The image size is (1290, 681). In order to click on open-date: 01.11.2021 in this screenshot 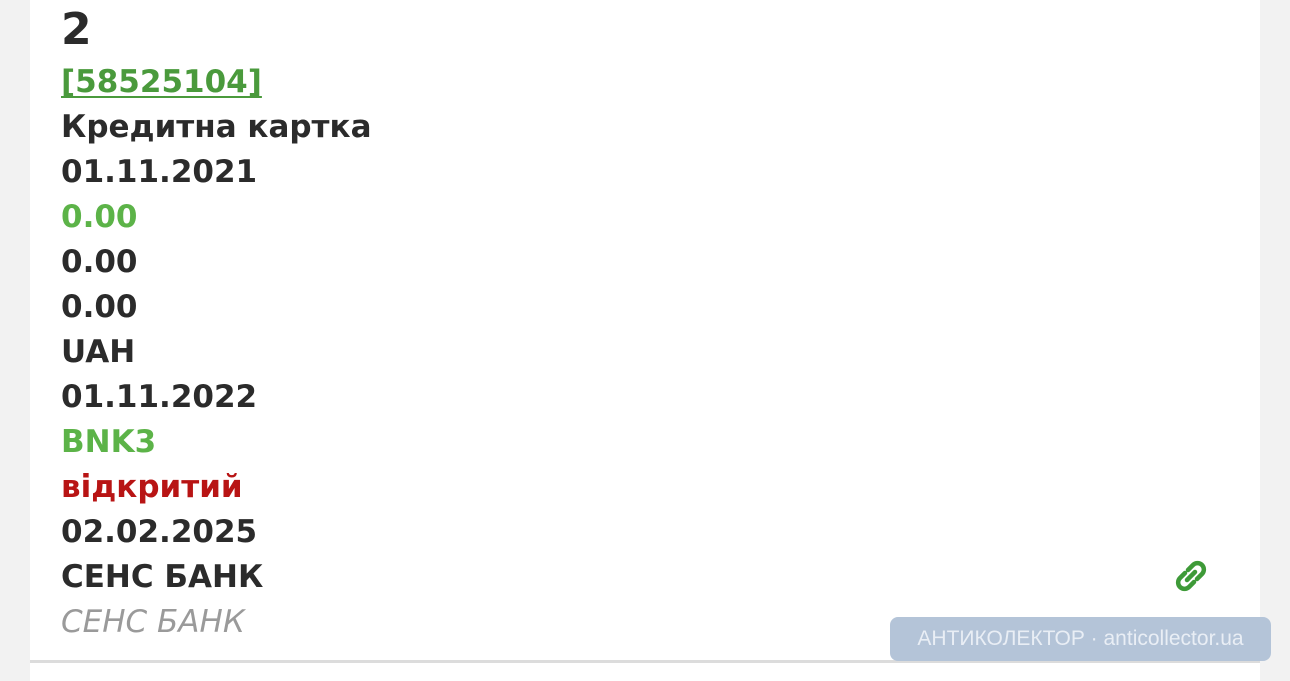, I will do `click(159, 172)`.